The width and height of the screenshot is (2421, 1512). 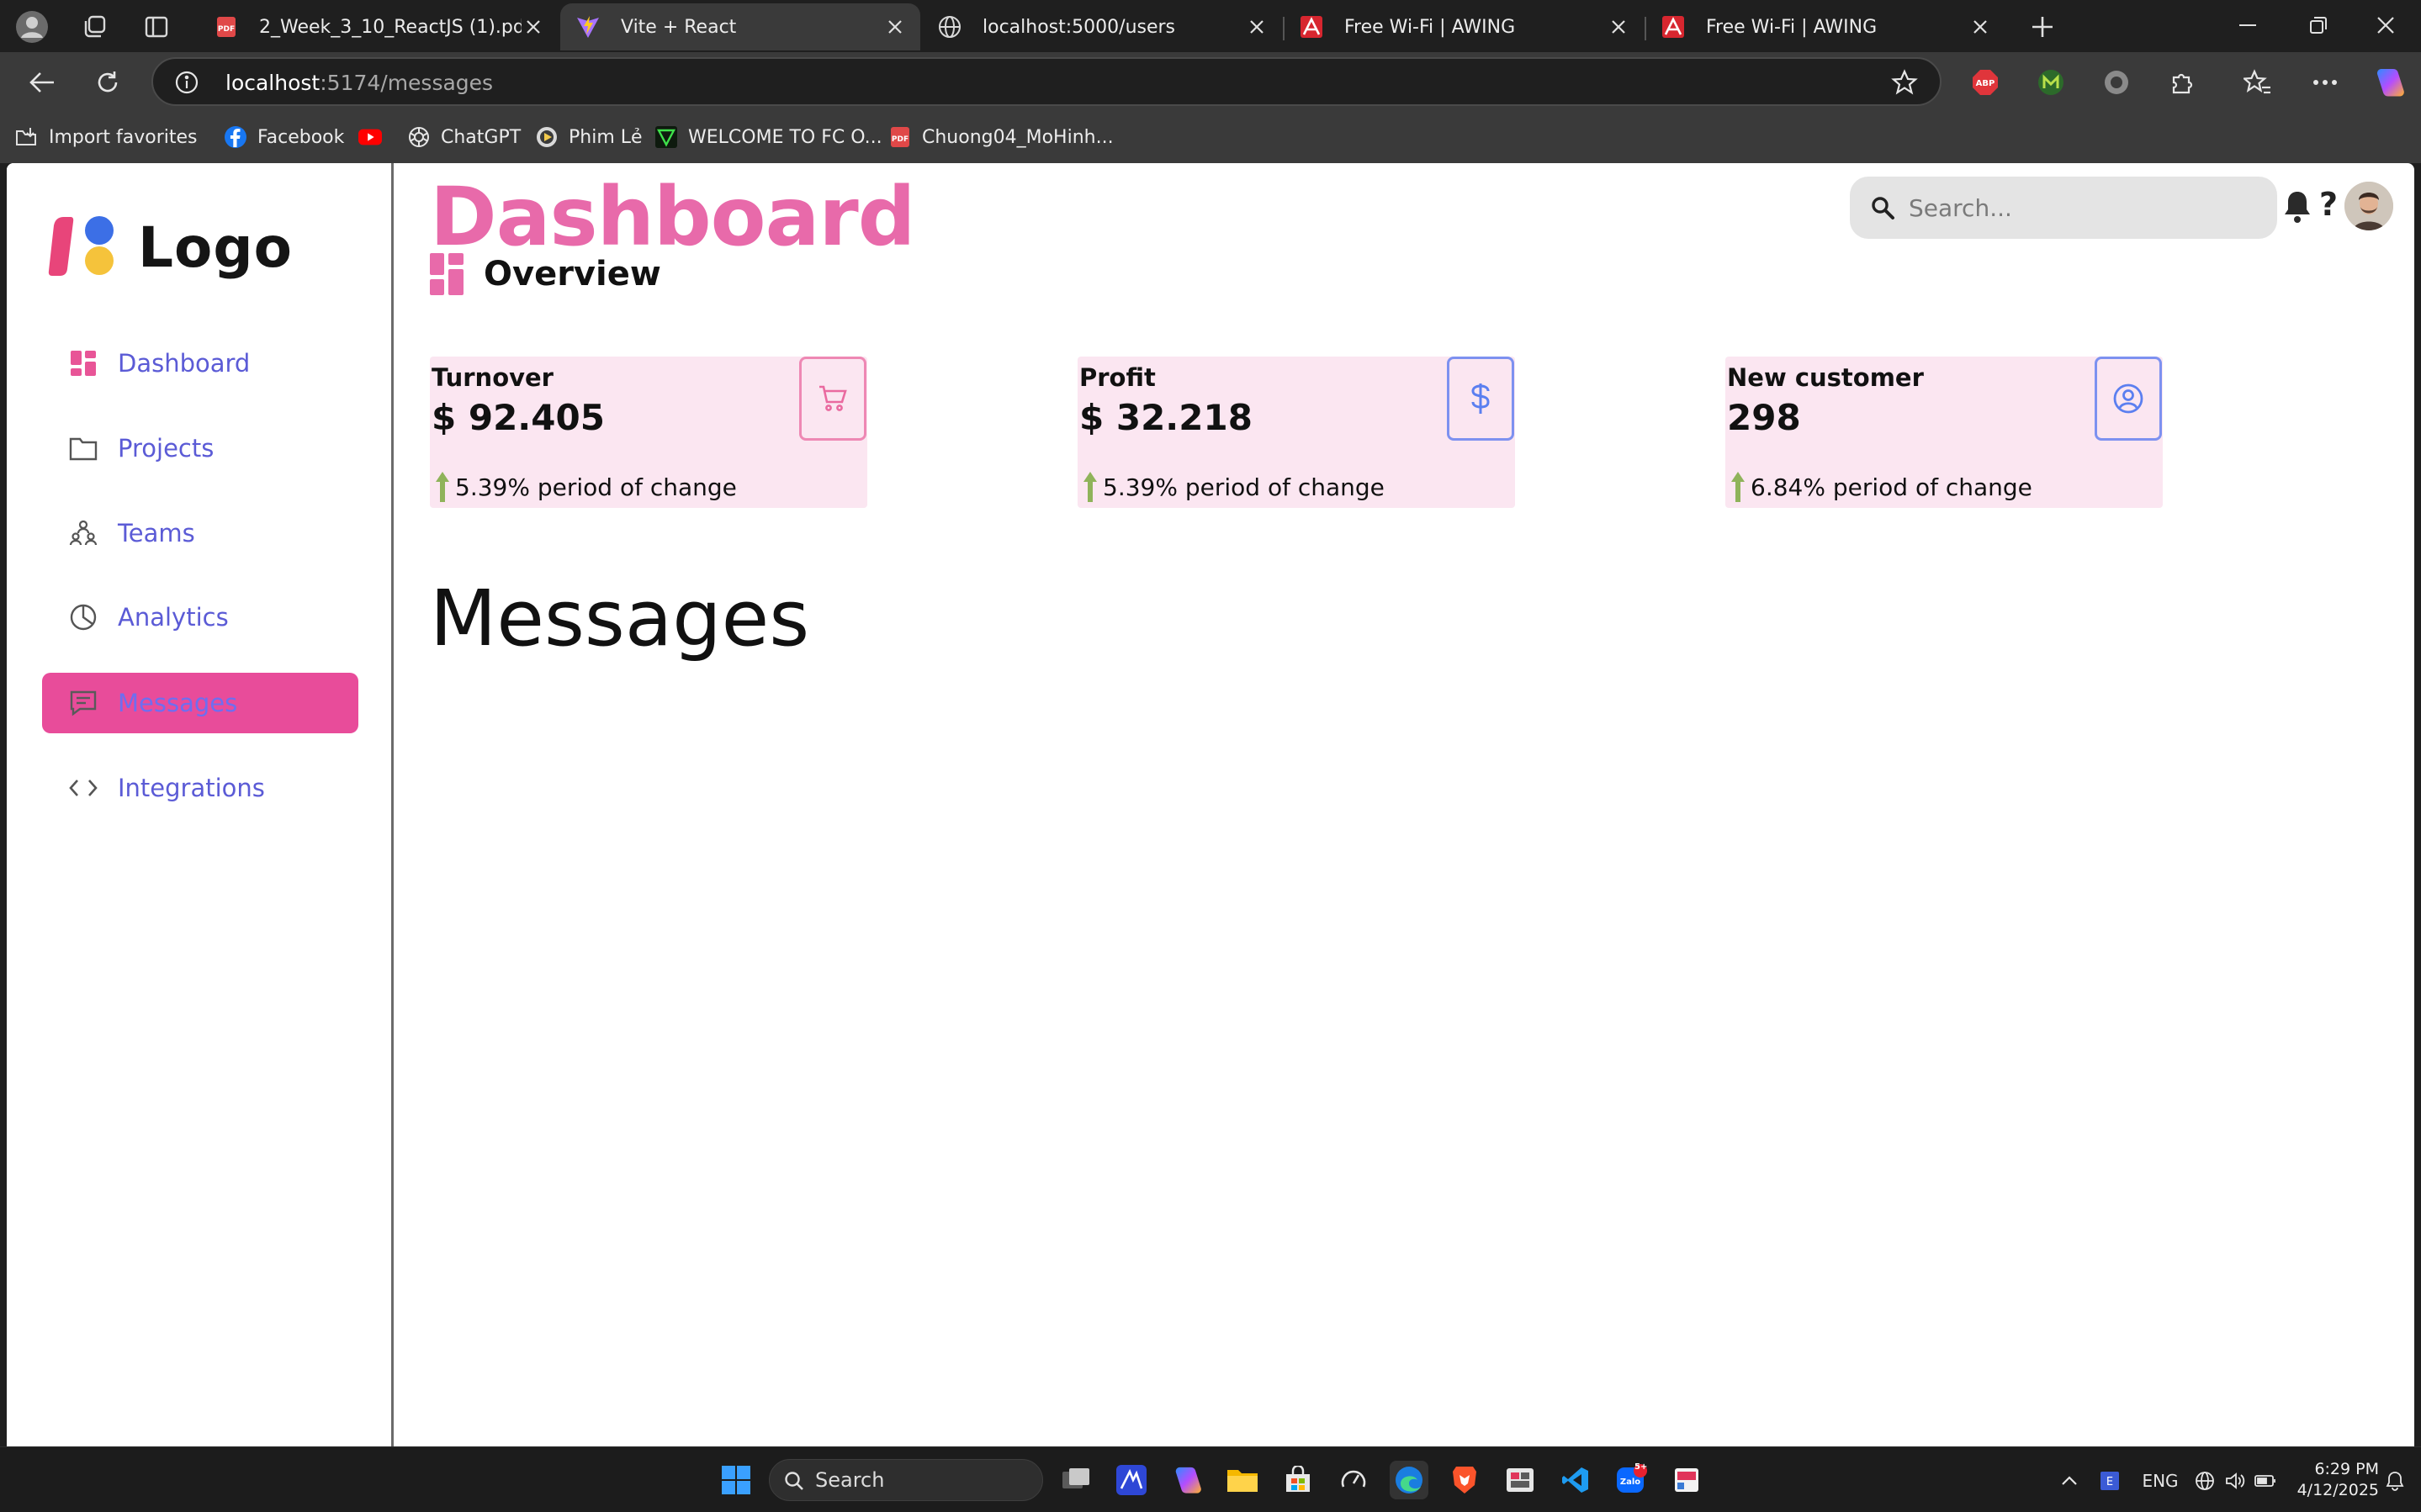 I want to click on close-window-icon, so click(x=2386, y=25).